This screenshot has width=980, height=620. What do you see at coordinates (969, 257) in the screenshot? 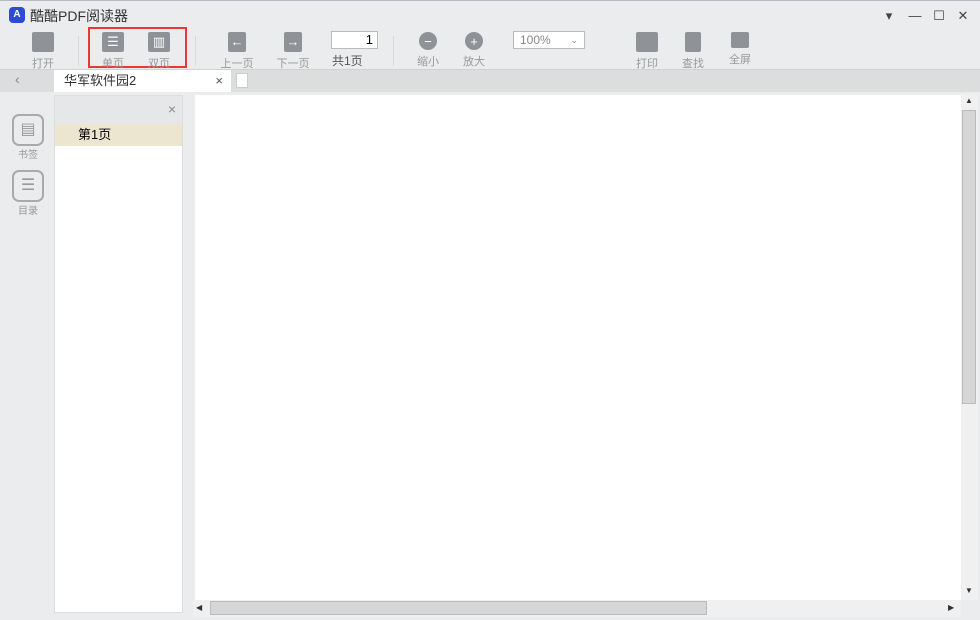
I see `vertical-scroll-thumb` at bounding box center [969, 257].